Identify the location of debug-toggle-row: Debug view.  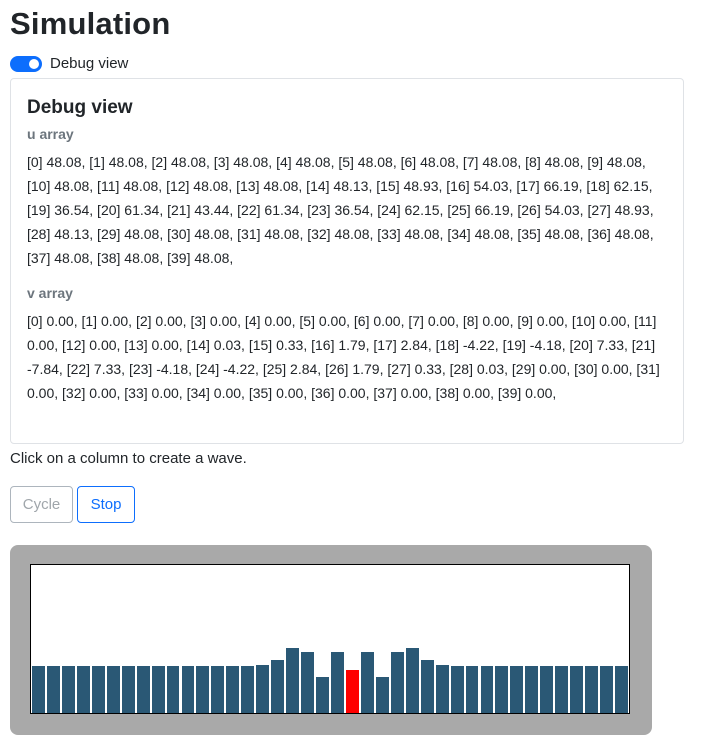
(69, 63).